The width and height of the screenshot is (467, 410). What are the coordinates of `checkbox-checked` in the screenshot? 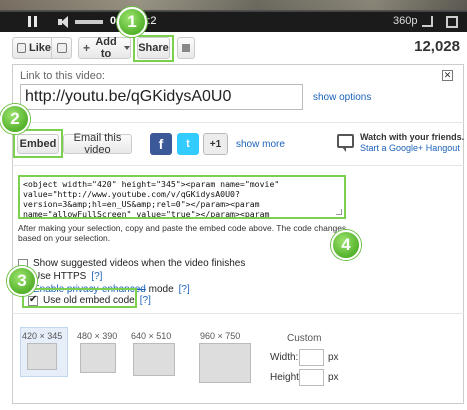 It's located at (33, 300).